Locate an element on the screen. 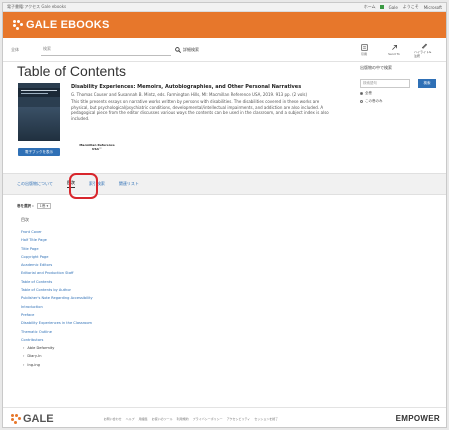 This screenshot has width=449, height=430. volume-select-label: 巻を選択 : is located at coordinates (25, 205).